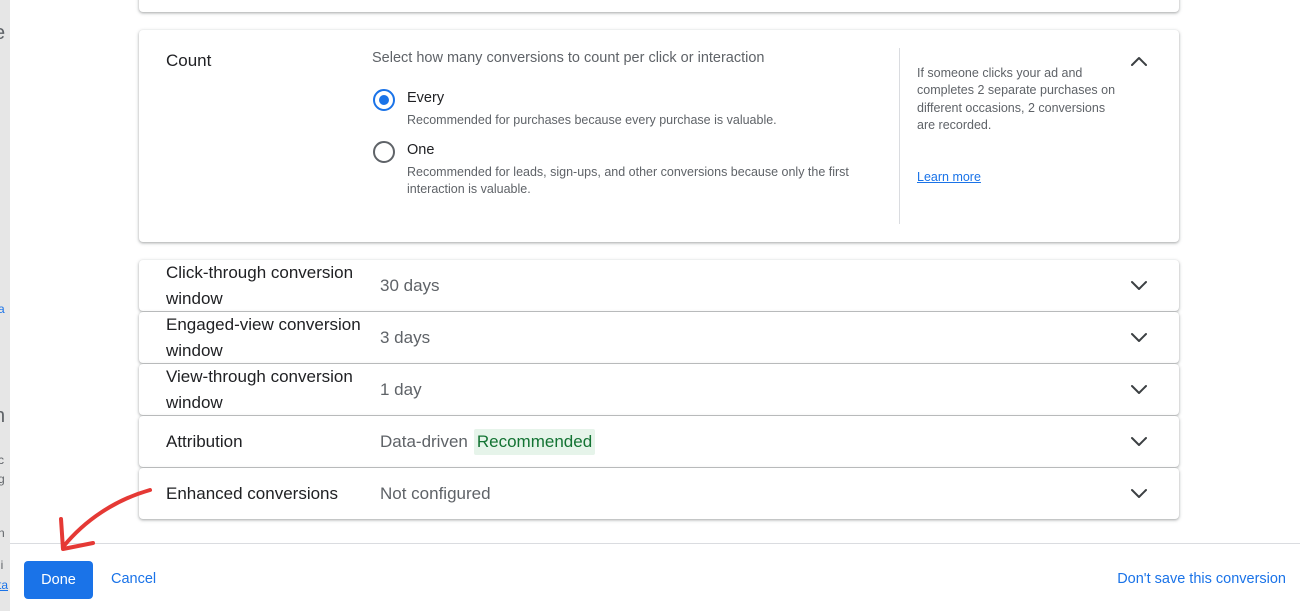  What do you see at coordinates (2, 565) in the screenshot?
I see `underlay-text: li` at bounding box center [2, 565].